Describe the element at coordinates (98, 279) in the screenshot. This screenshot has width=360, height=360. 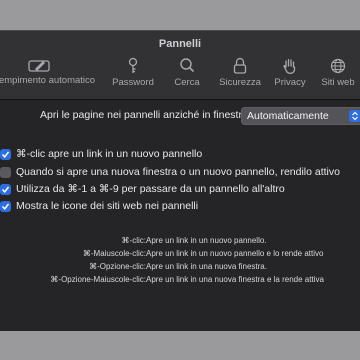
I see `shortcut-key: ⌘-Opzione-Maiuscole-clic:` at that location.